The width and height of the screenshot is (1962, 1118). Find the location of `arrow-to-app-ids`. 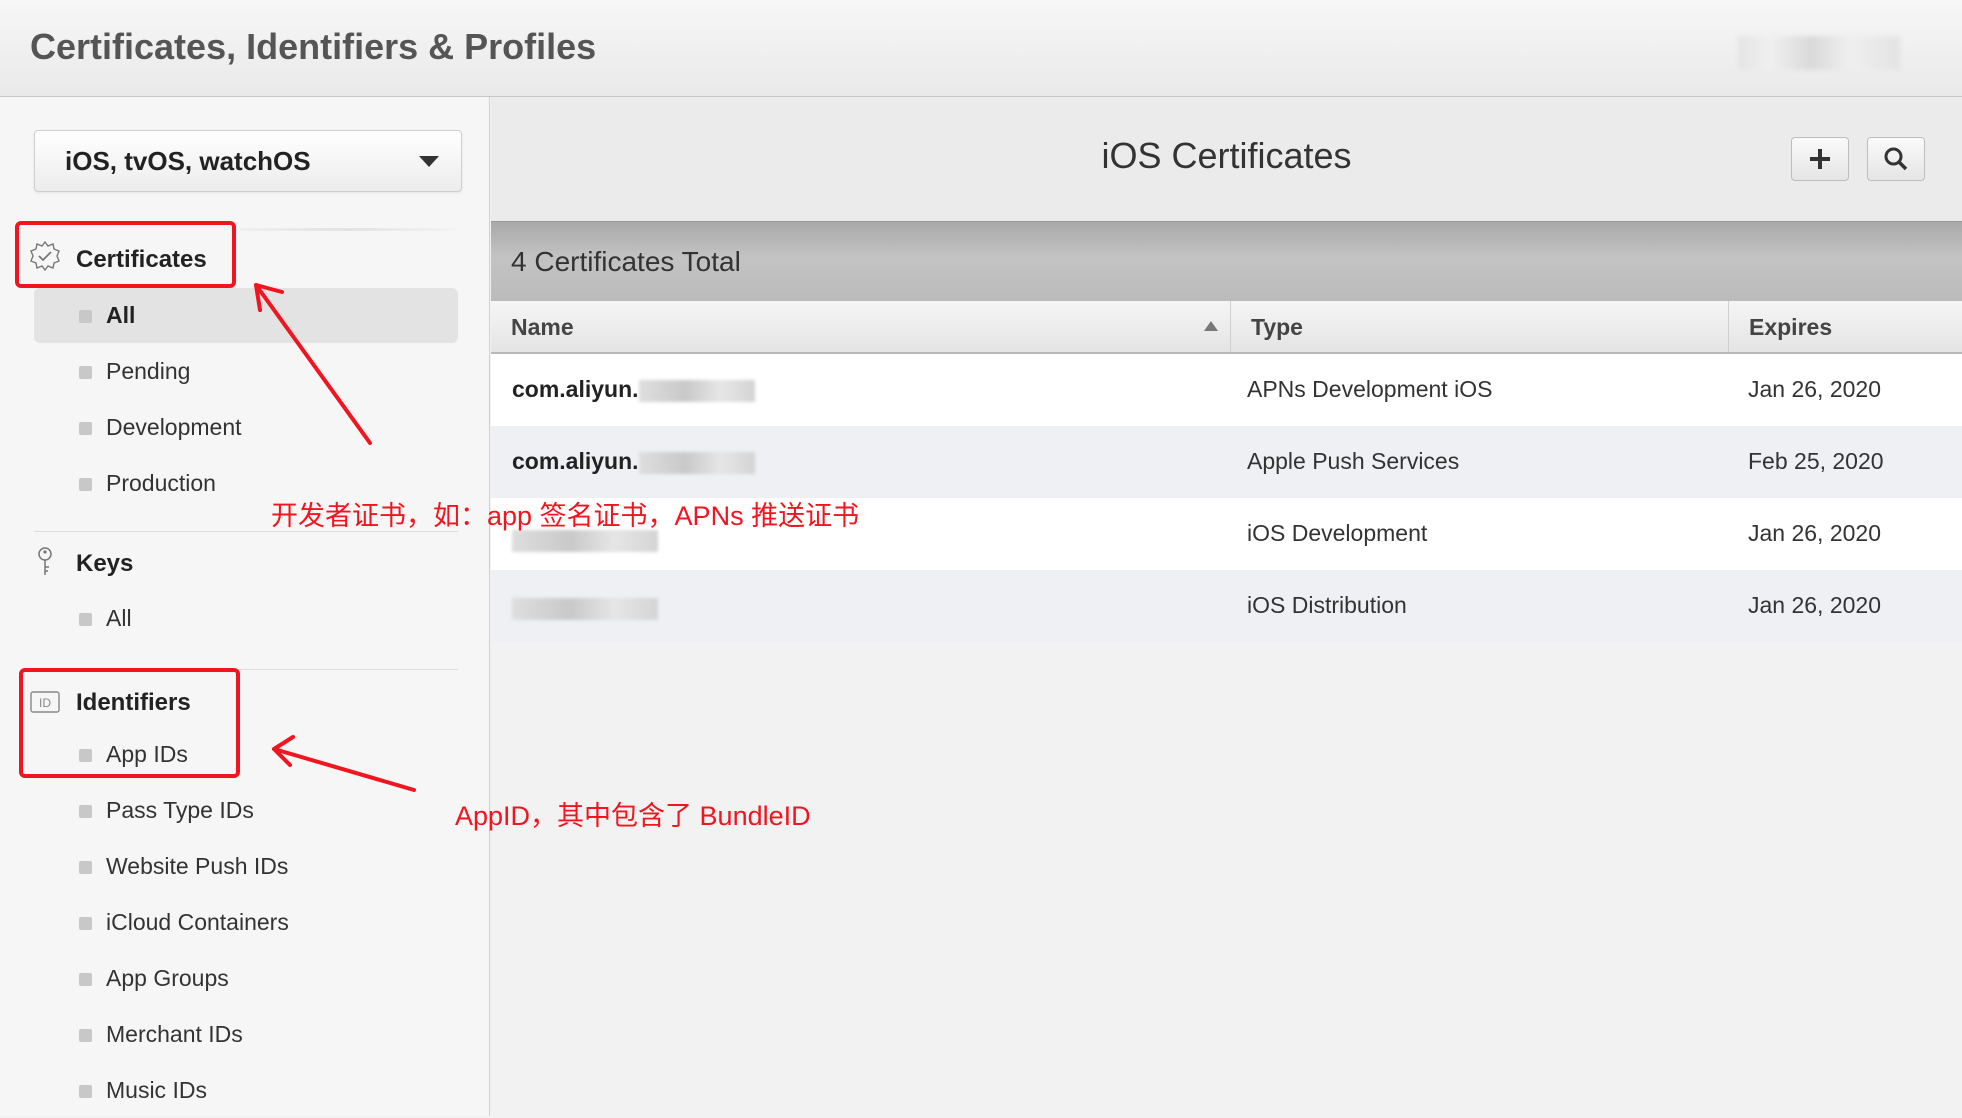

arrow-to-app-ids is located at coordinates (344, 763).